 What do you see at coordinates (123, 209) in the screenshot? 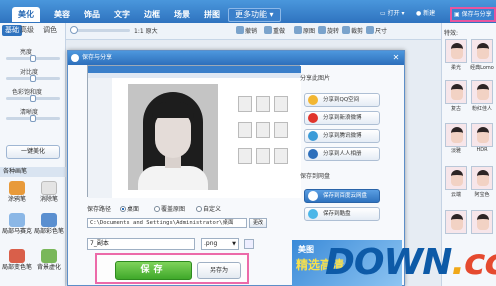
I see `radio-desktop-dot` at bounding box center [123, 209].